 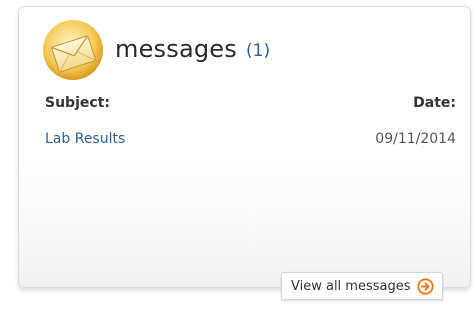 I want to click on message-count-badge: (1), so click(x=258, y=51).